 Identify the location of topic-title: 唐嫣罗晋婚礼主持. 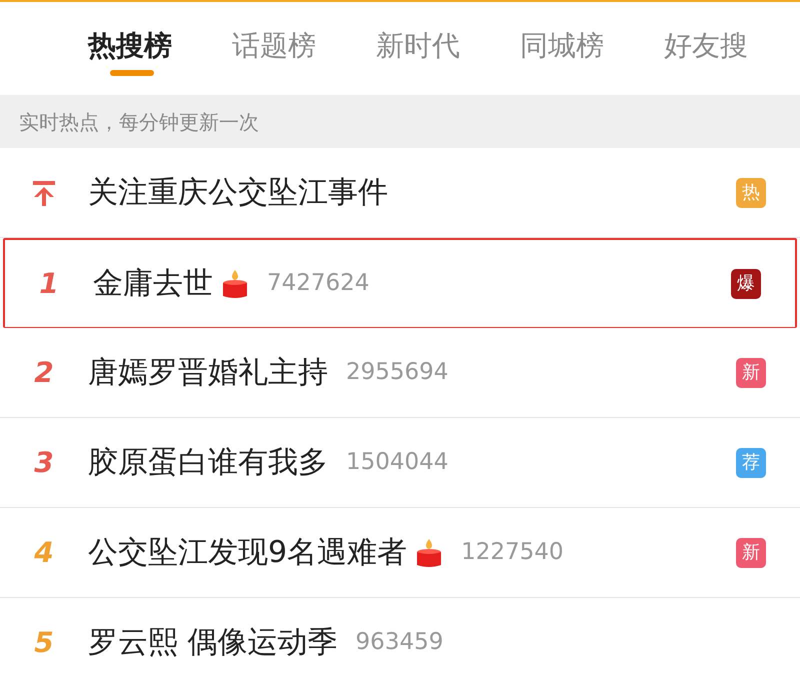
(208, 373).